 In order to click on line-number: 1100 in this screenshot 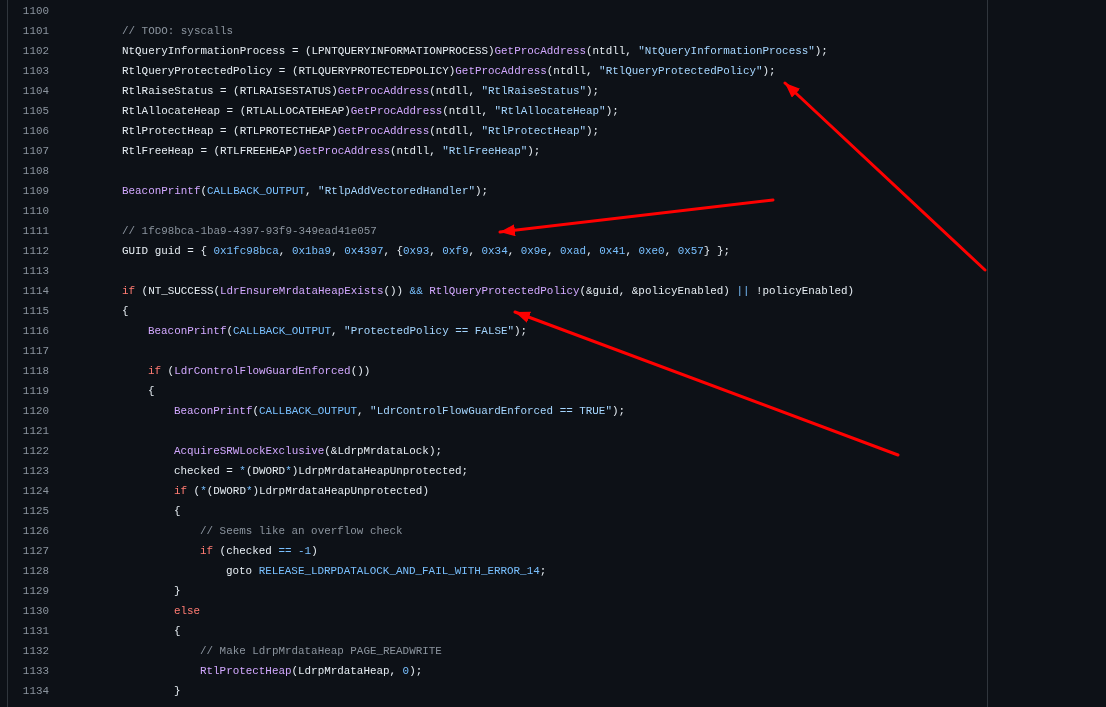, I will do `click(35, 11)`.